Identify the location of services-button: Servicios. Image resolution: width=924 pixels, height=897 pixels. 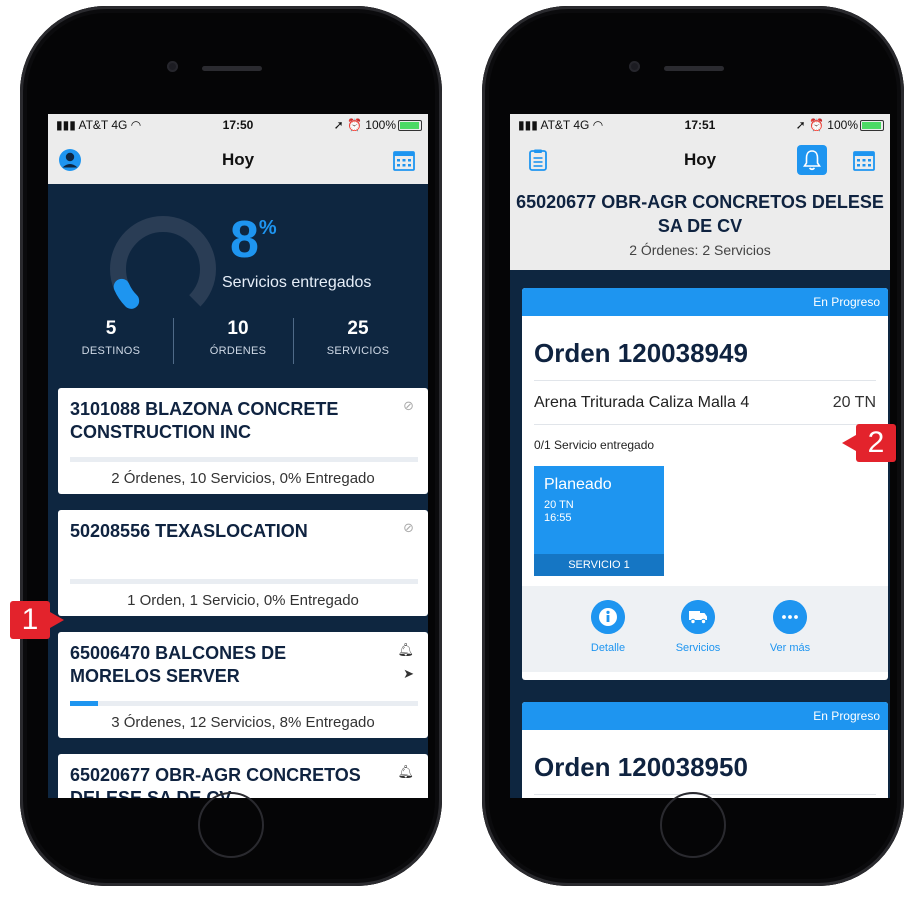
(698, 627).